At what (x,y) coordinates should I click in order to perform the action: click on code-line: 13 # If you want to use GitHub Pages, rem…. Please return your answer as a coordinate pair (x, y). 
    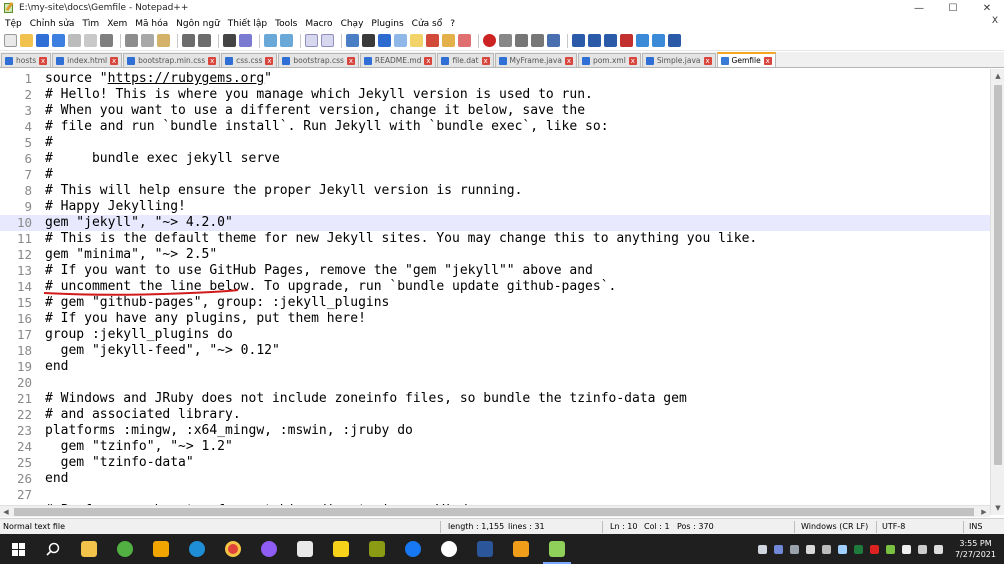
    Looking at the image, I should click on (495, 271).